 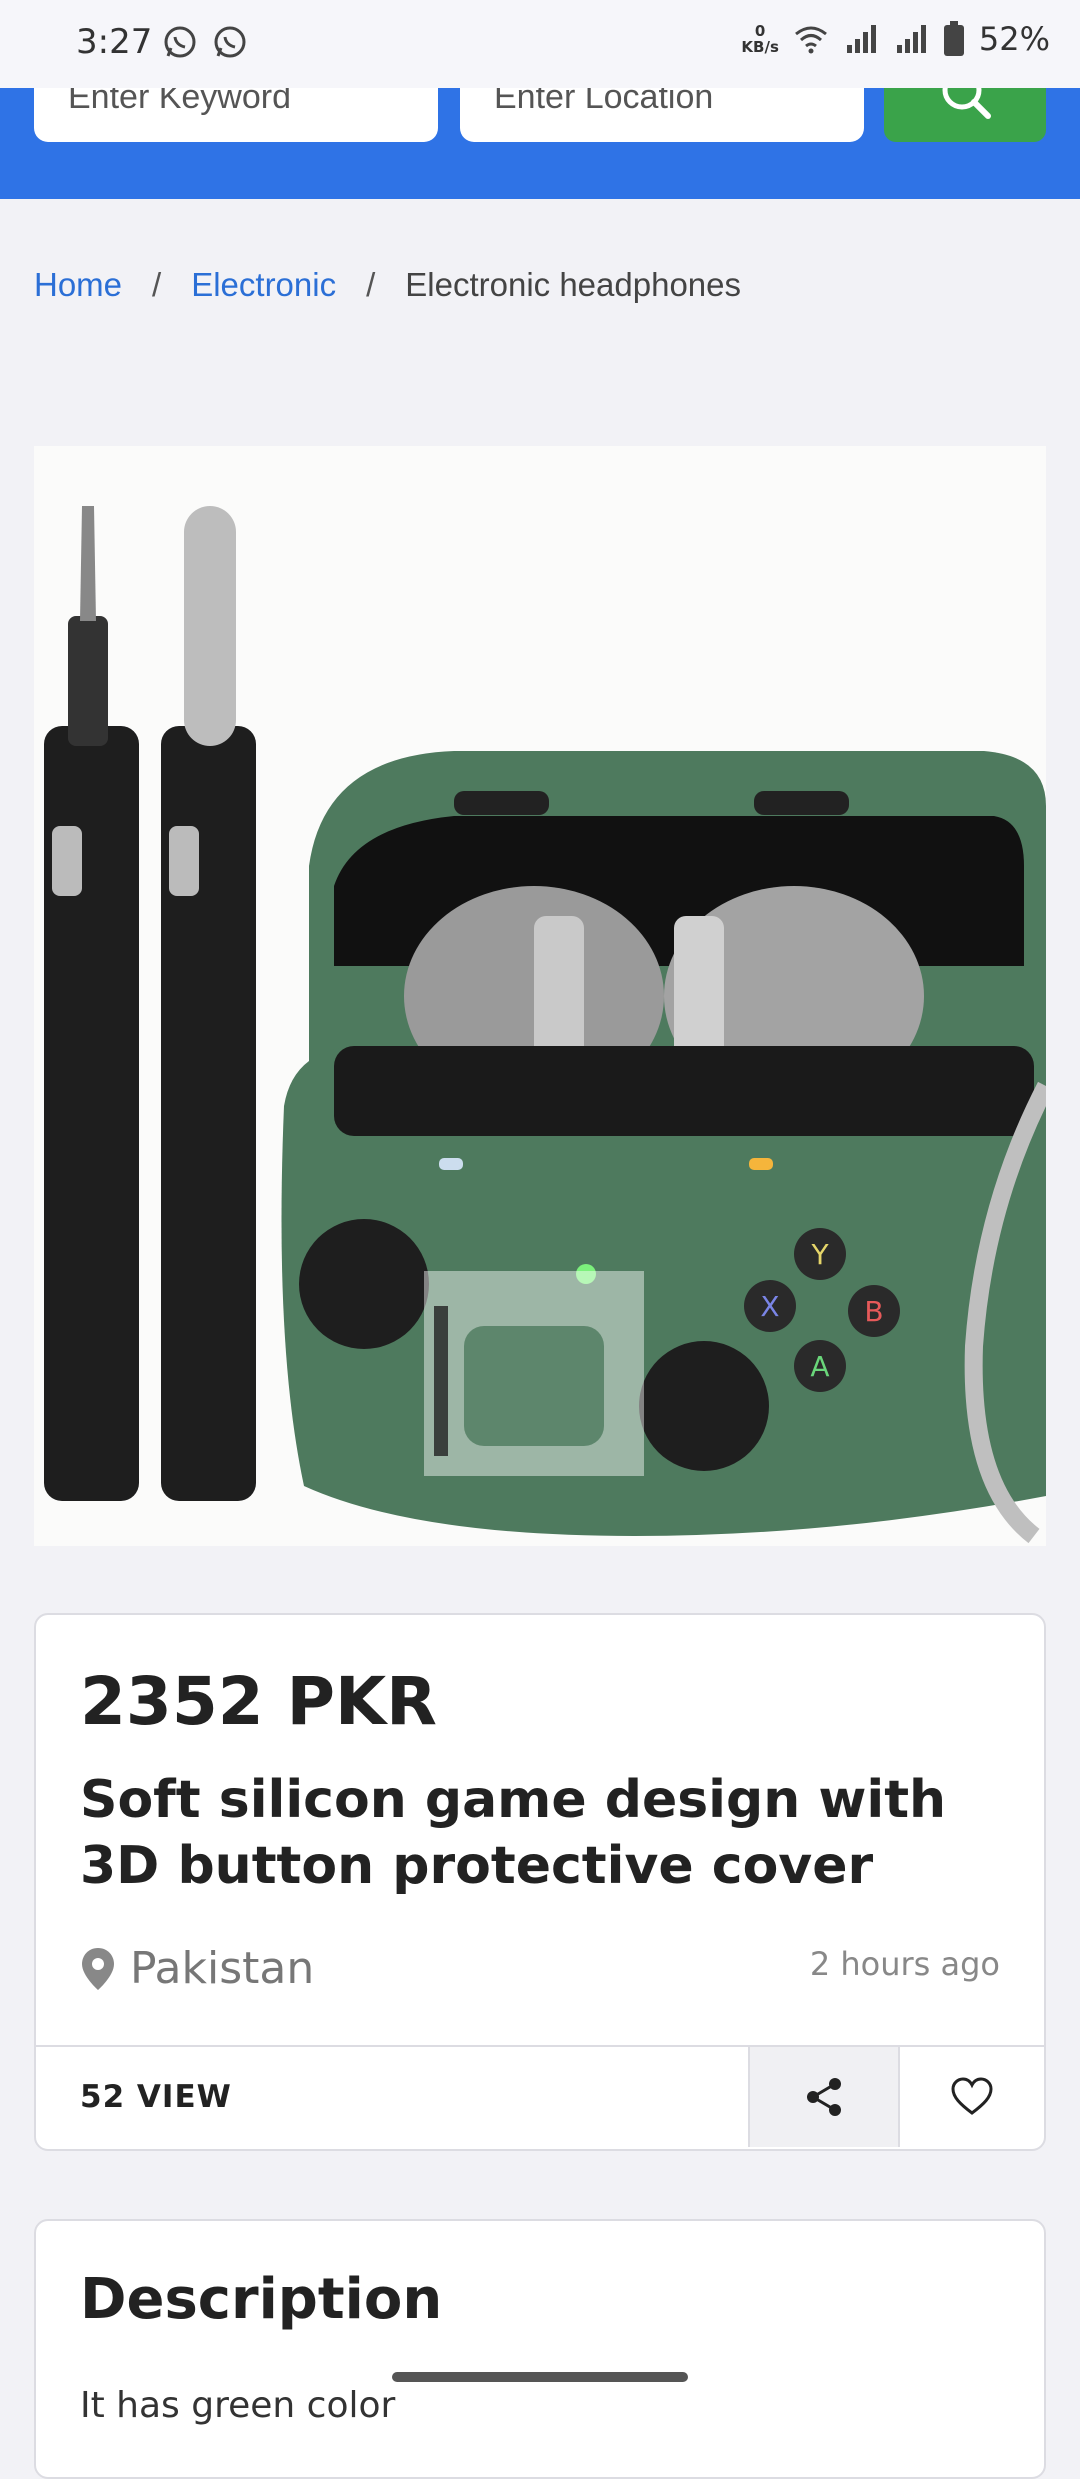 What do you see at coordinates (769, 1306) in the screenshot?
I see `svg-text: X` at bounding box center [769, 1306].